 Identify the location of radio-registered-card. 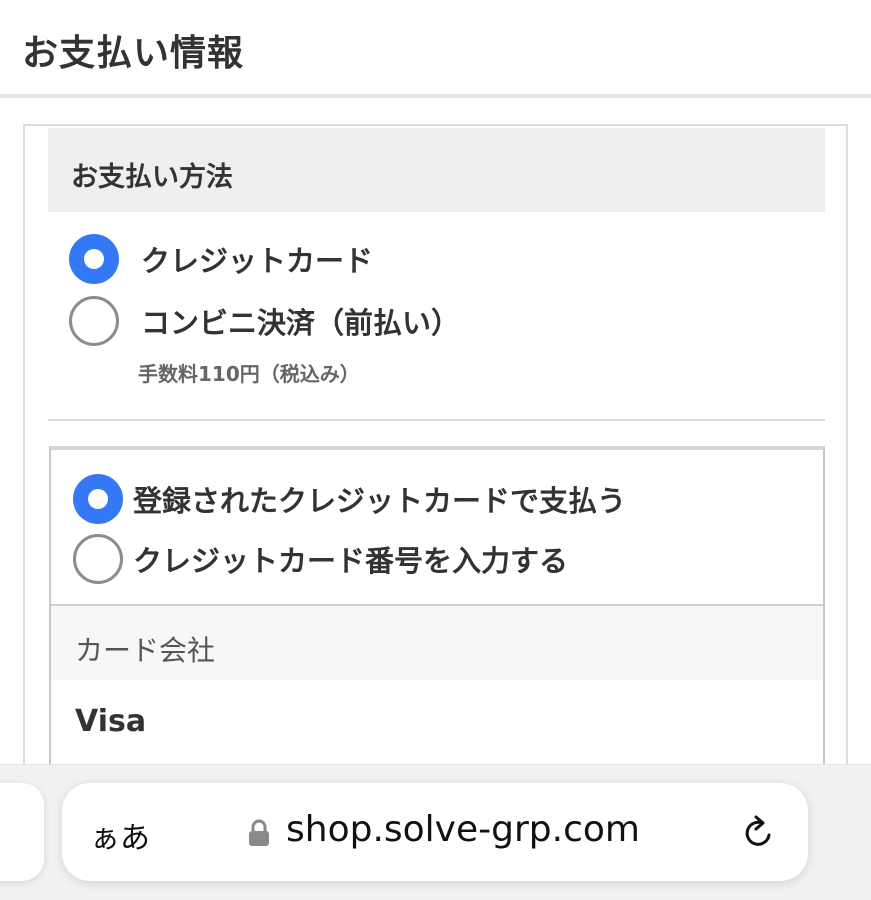
(98, 499).